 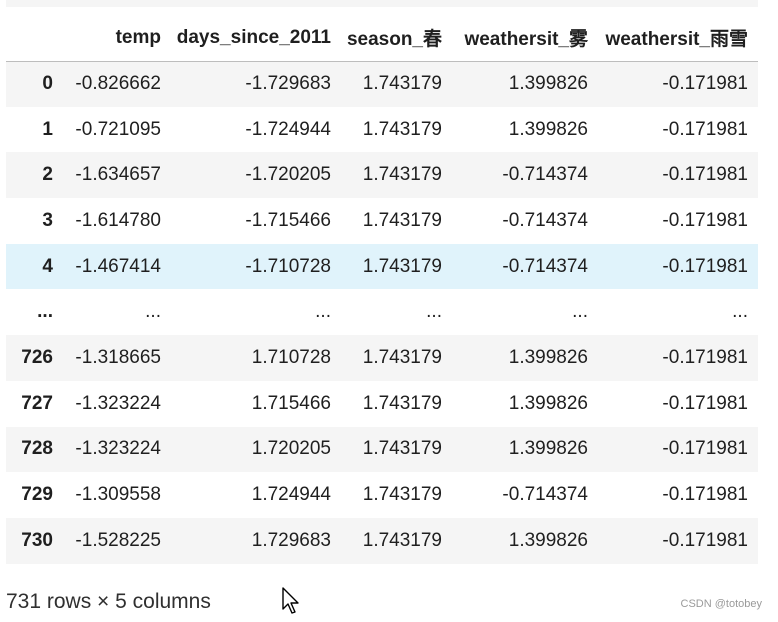 I want to click on index-header, so click(x=34, y=38).